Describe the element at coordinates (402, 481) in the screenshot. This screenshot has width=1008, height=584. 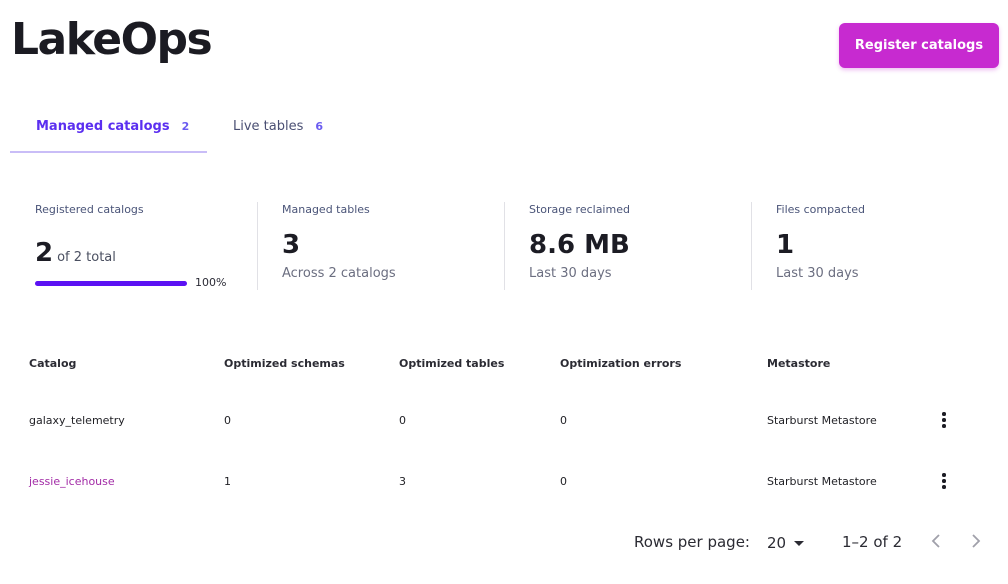
I see `optimized-tables-value: 3` at that location.